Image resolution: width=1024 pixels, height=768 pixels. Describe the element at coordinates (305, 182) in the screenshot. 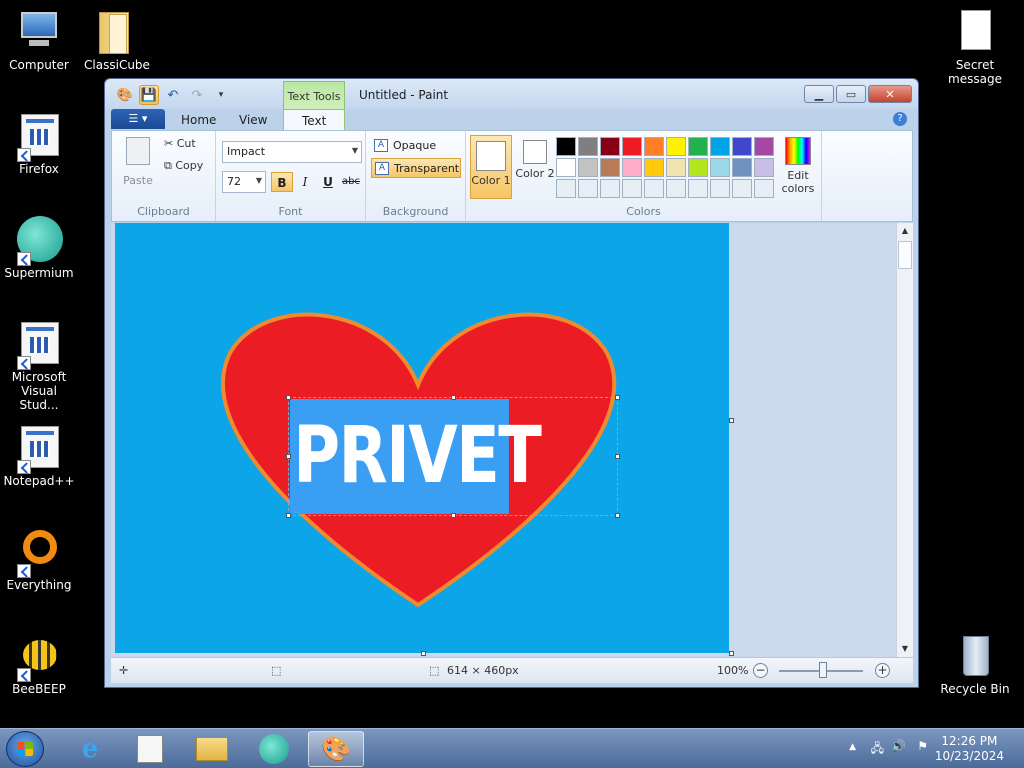

I see `italic-button: I` at that location.